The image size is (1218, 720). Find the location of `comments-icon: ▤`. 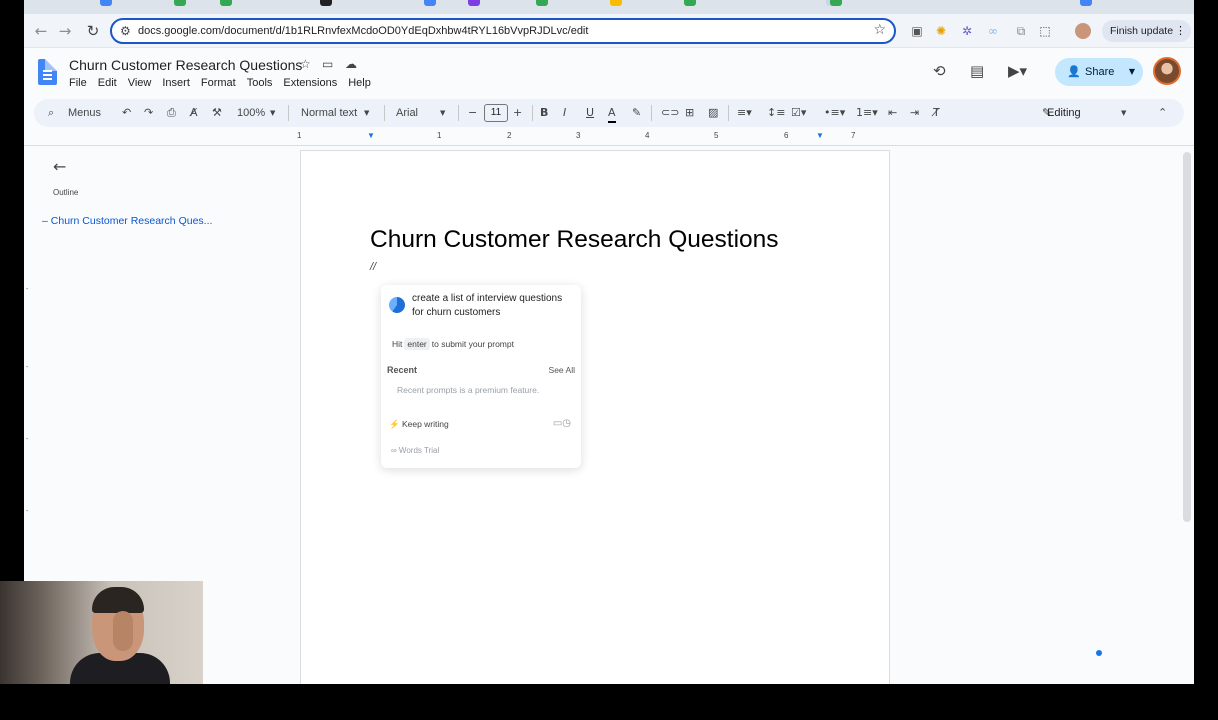

comments-icon: ▤ is located at coordinates (977, 71).